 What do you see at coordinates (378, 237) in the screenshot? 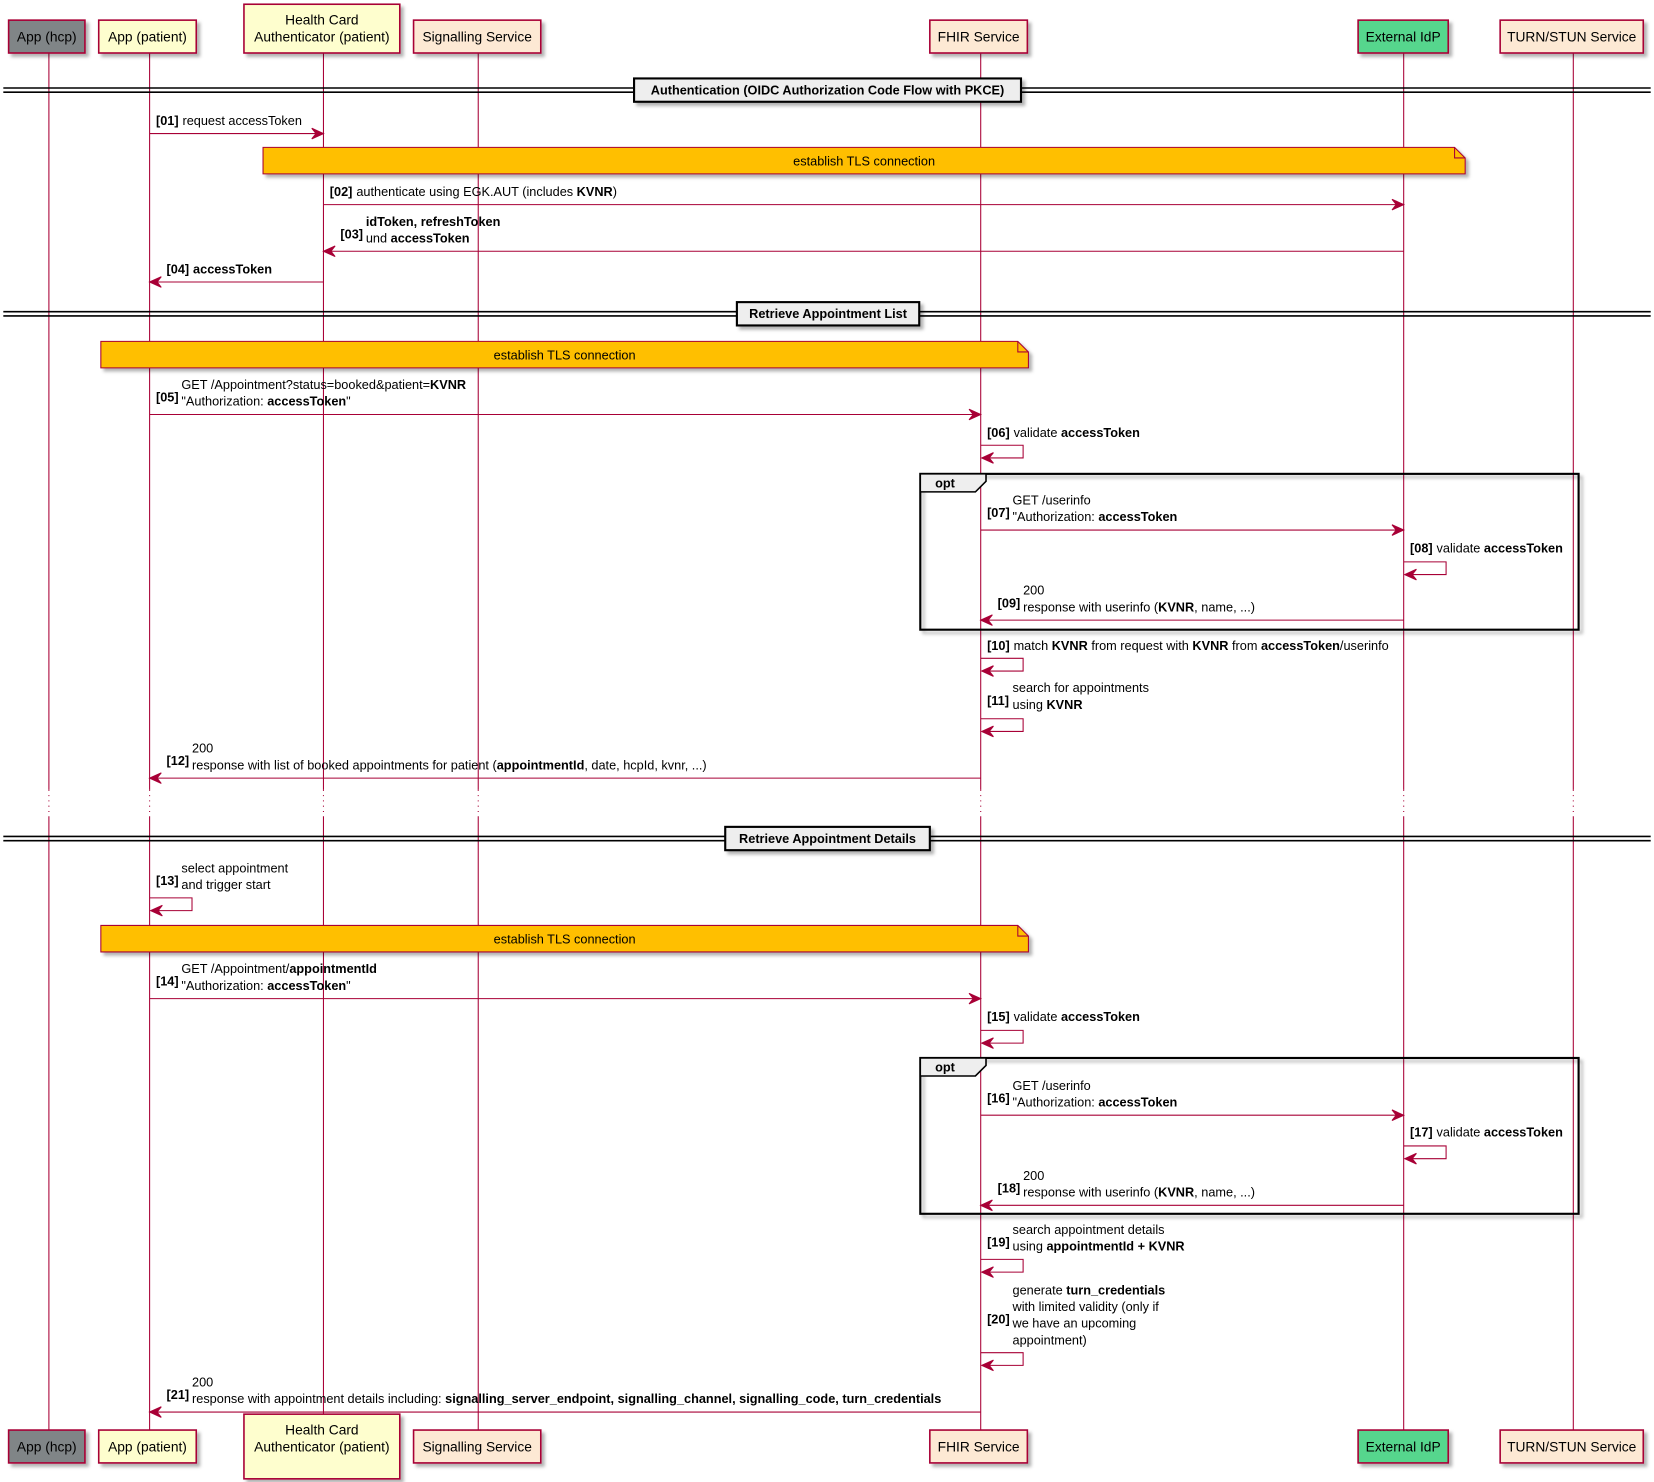
I see `message-label-segment: und` at bounding box center [378, 237].